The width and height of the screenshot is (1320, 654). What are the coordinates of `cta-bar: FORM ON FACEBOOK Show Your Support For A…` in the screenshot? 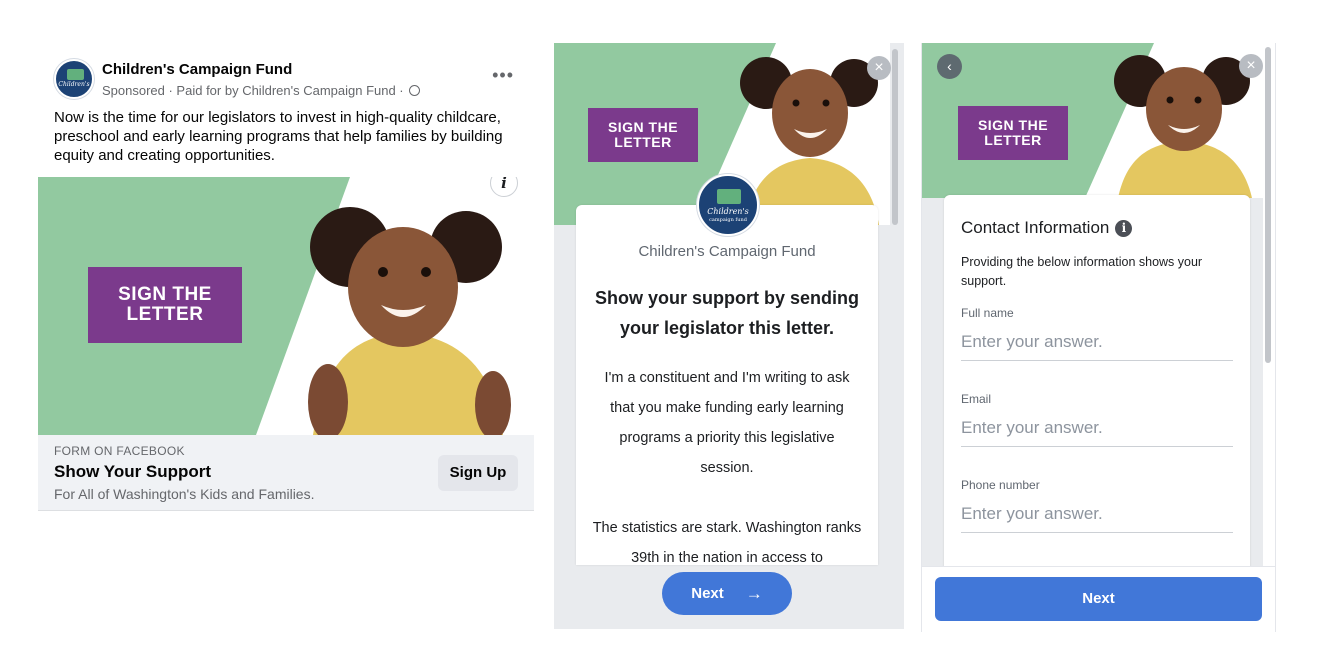 It's located at (286, 473).